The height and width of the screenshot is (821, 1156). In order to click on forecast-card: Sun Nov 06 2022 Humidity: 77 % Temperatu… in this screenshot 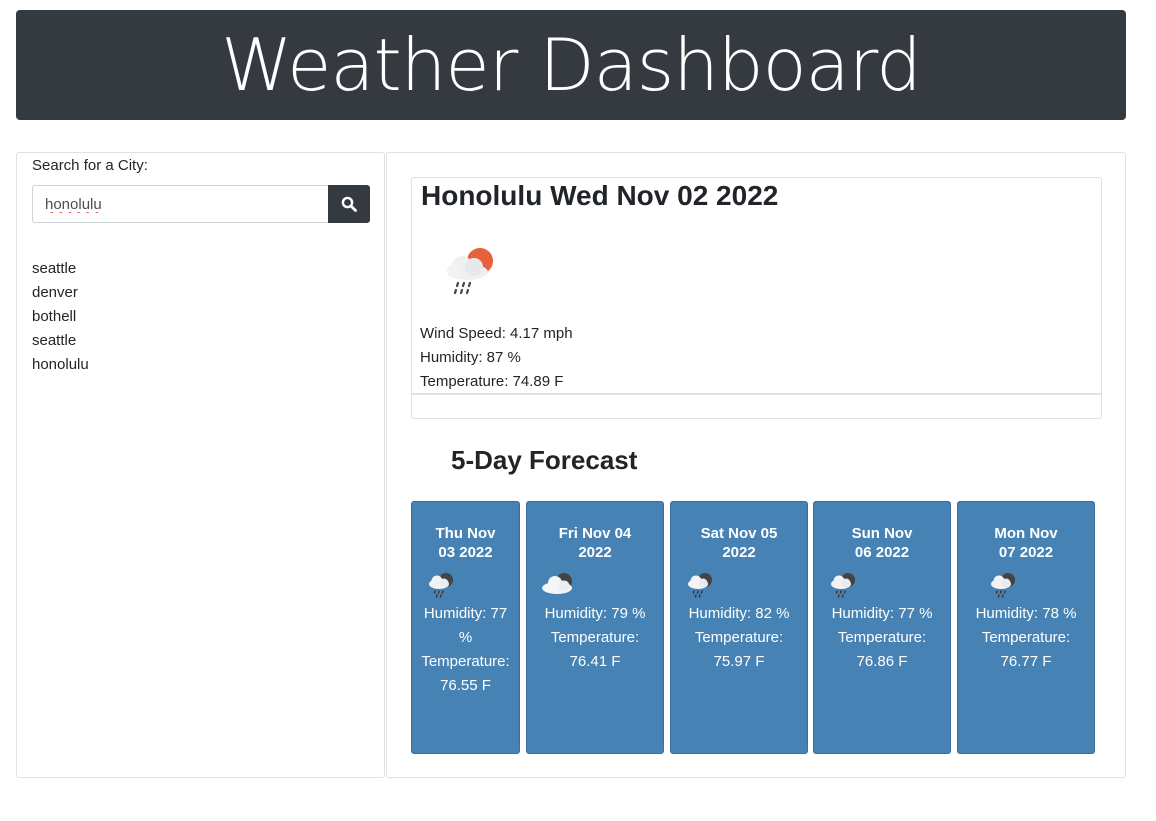, I will do `click(882, 627)`.